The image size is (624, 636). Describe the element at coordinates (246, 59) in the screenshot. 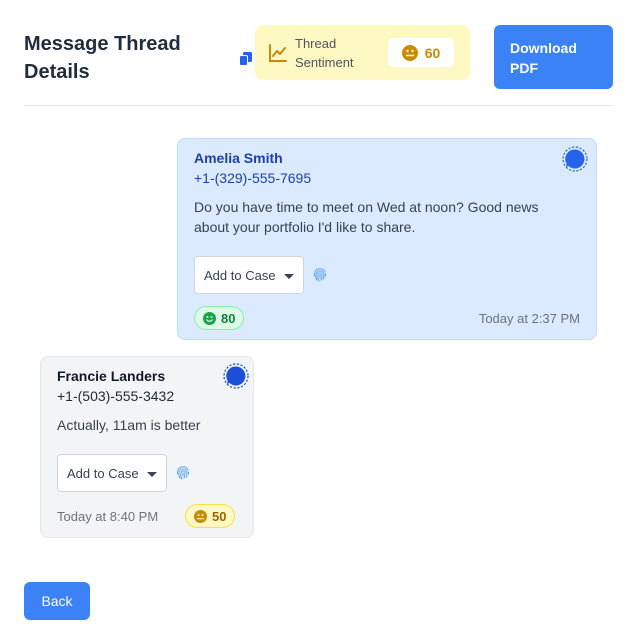

I see `copy-icon` at that location.